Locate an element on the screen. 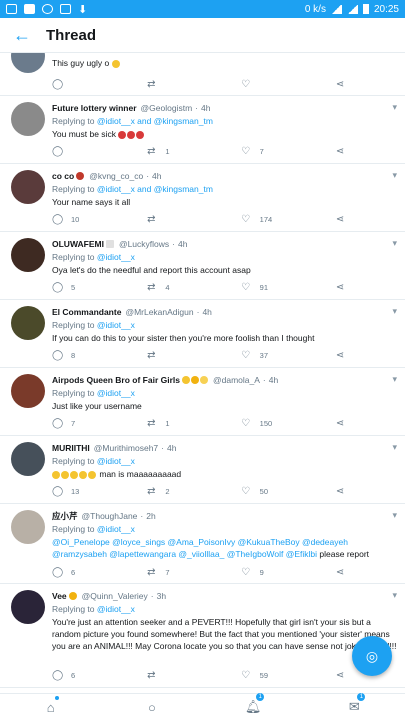  like-button: ♡ 91 is located at coordinates (288, 287).